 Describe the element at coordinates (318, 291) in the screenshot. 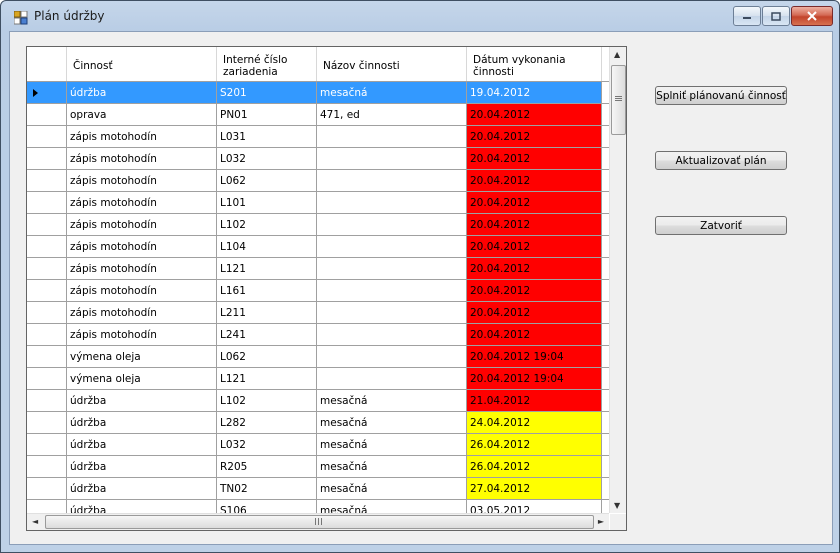

I see `table-row: zápis motohodín L161 20.04.2012` at that location.